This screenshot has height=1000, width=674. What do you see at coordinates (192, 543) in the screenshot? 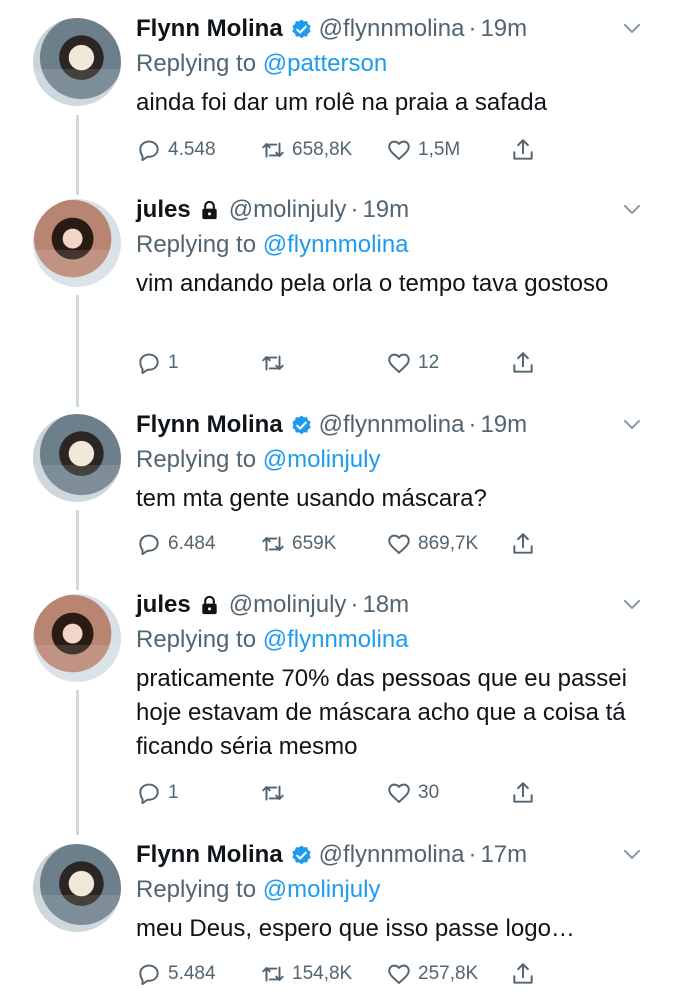
I see `reply-count: 6.484` at bounding box center [192, 543].